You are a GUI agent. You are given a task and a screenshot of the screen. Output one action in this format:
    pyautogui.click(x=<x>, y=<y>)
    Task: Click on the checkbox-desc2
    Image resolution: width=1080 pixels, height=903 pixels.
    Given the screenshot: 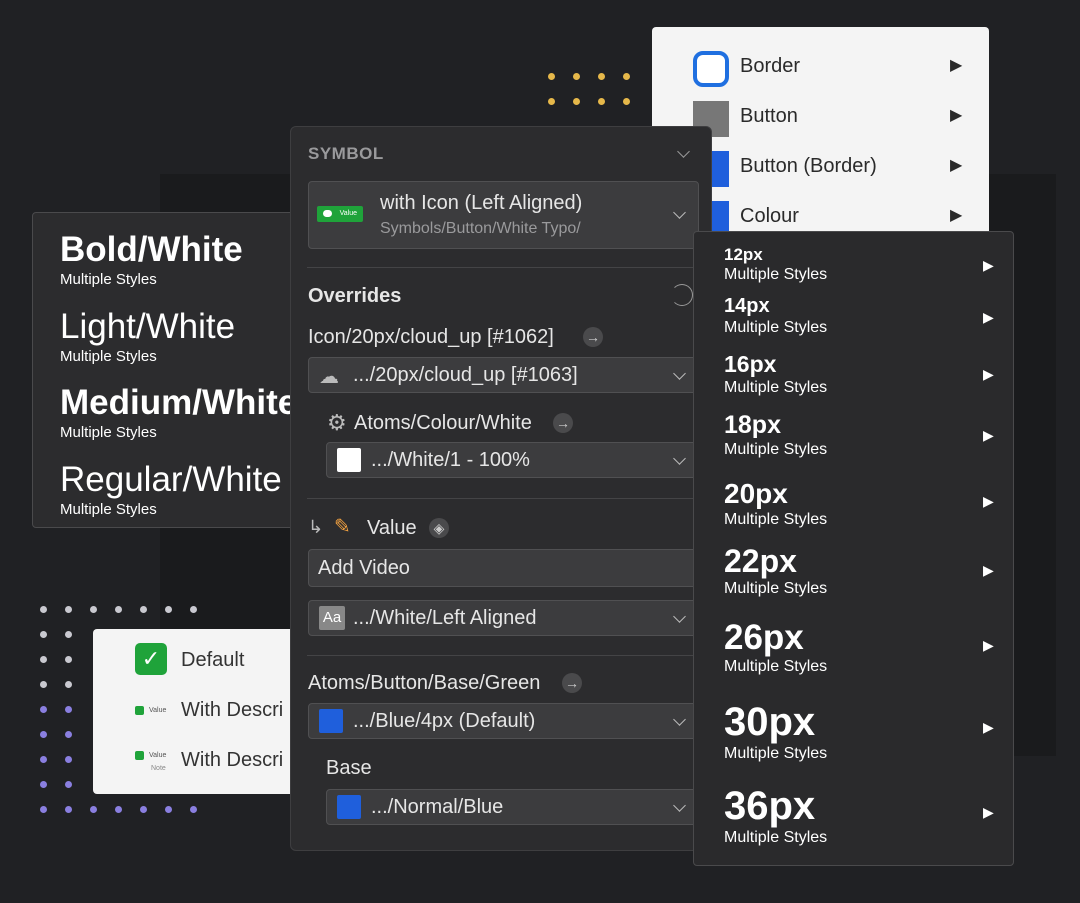 What is the action you would take?
    pyautogui.click(x=139, y=755)
    